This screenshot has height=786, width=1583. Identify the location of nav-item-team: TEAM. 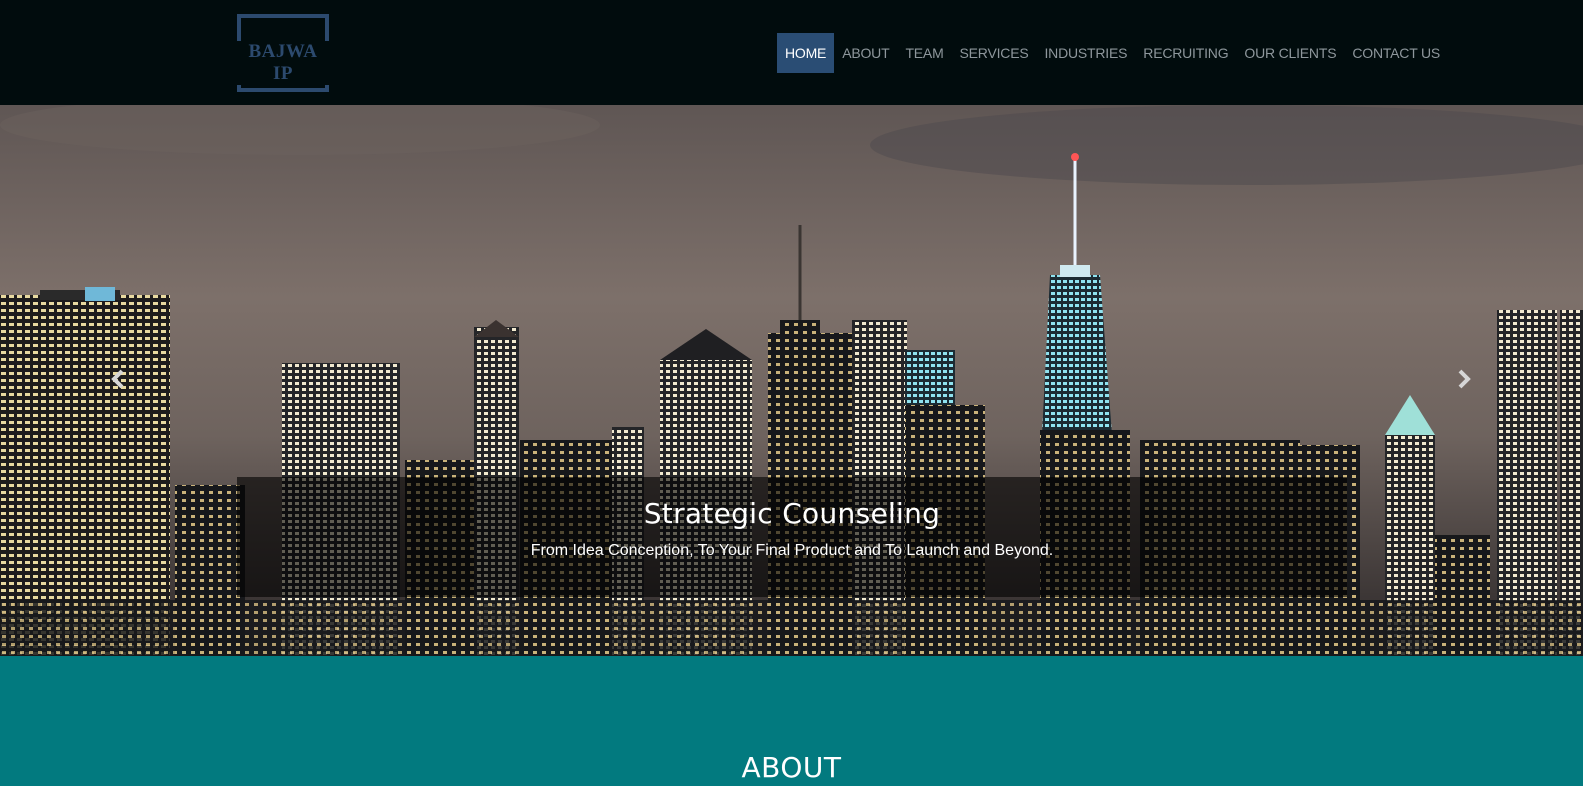
(924, 53).